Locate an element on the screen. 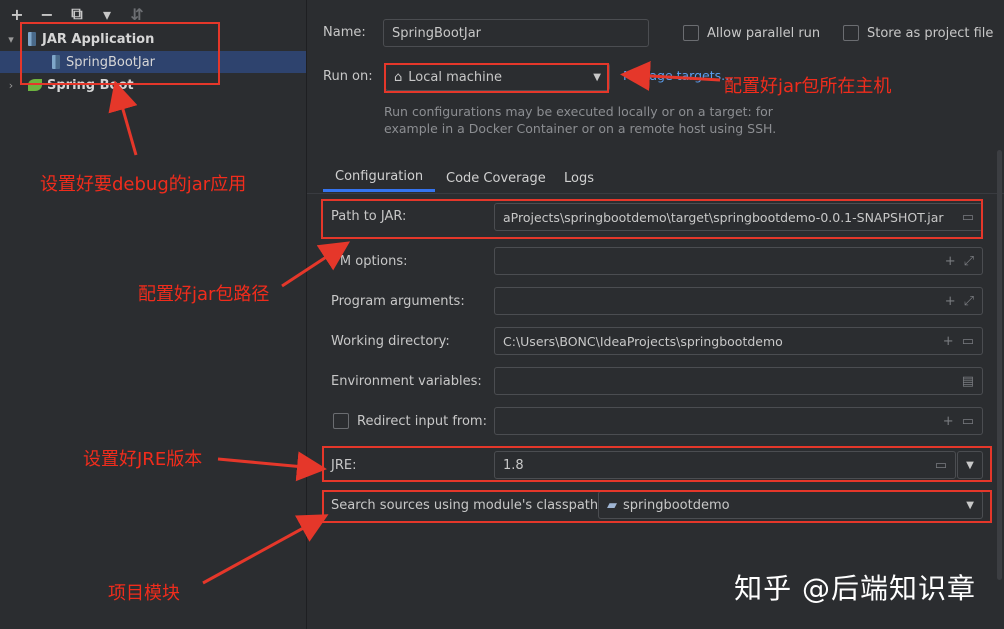 This screenshot has width=1004, height=629. store-project-checkbox: Store as project file is located at coordinates (918, 33).